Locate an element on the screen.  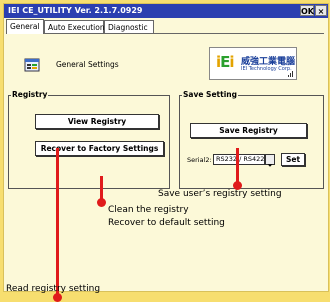
logo-english-name: IEI Technology Corp. is located at coordinates (266, 69).